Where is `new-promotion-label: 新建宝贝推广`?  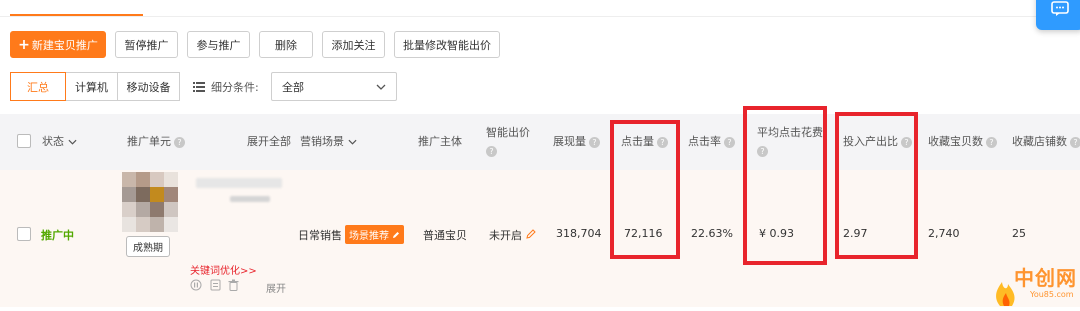 new-promotion-label: 新建宝贝推广 is located at coordinates (64, 45).